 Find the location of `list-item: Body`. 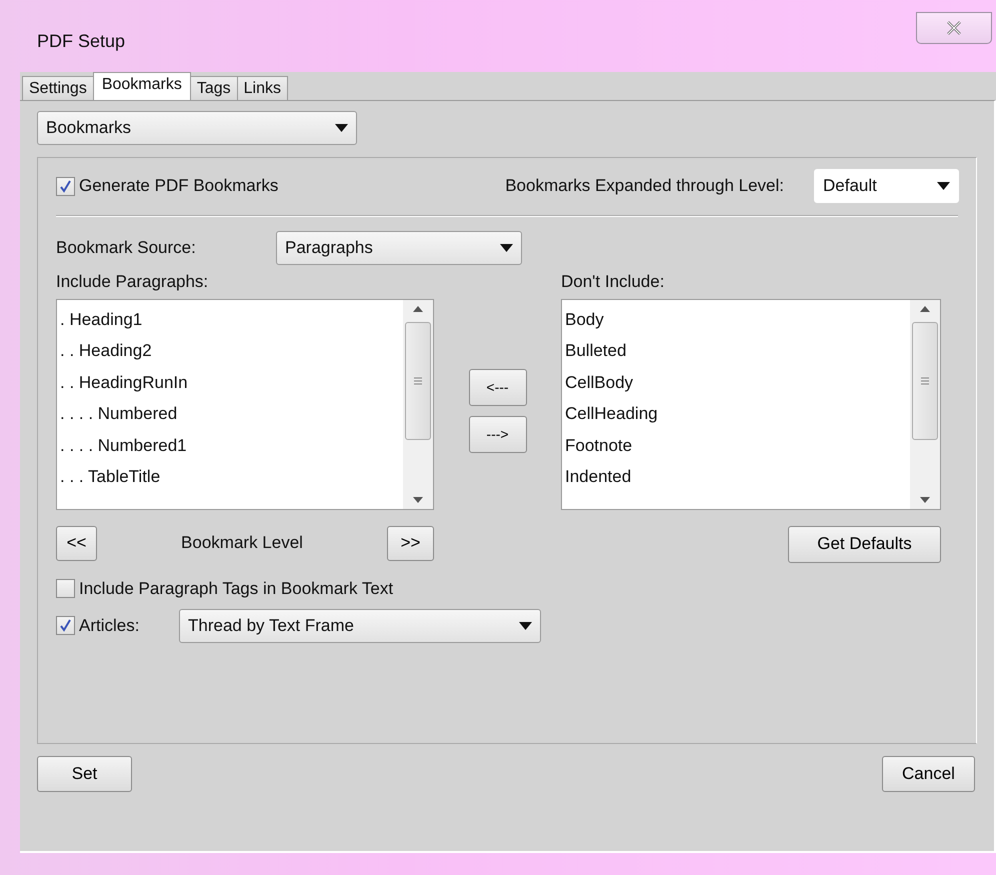

list-item: Body is located at coordinates (736, 319).